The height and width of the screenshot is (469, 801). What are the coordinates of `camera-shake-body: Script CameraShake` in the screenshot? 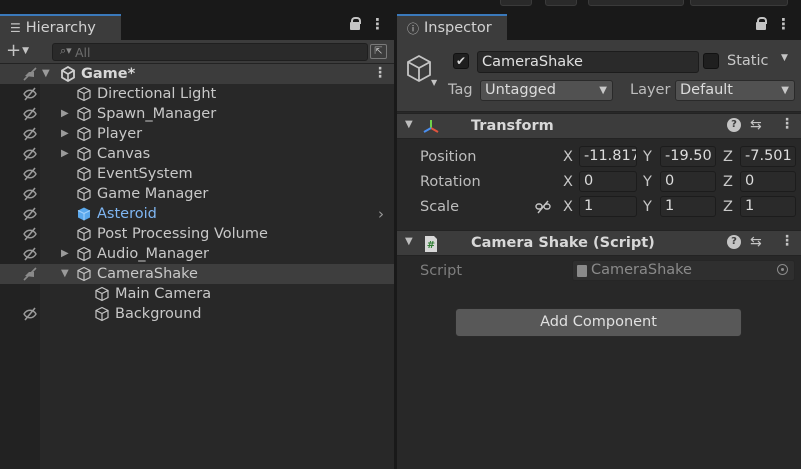 It's located at (599, 275).